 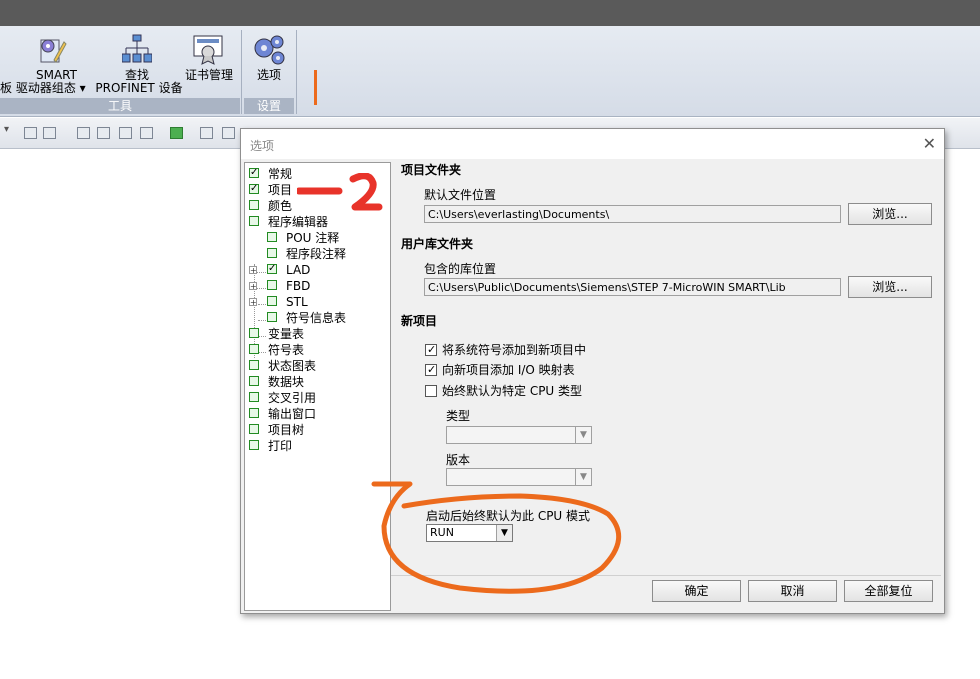 What do you see at coordinates (139, 88) in the screenshot?
I see `profinet-device-label: PROFINET 设备` at bounding box center [139, 88].